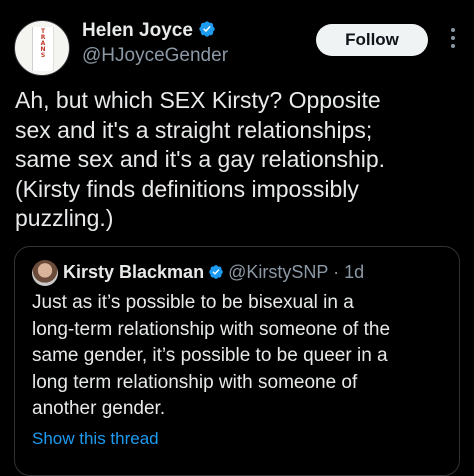  Describe the element at coordinates (278, 272) in the screenshot. I see `quoted-author-handle: @KirstySNP` at that location.